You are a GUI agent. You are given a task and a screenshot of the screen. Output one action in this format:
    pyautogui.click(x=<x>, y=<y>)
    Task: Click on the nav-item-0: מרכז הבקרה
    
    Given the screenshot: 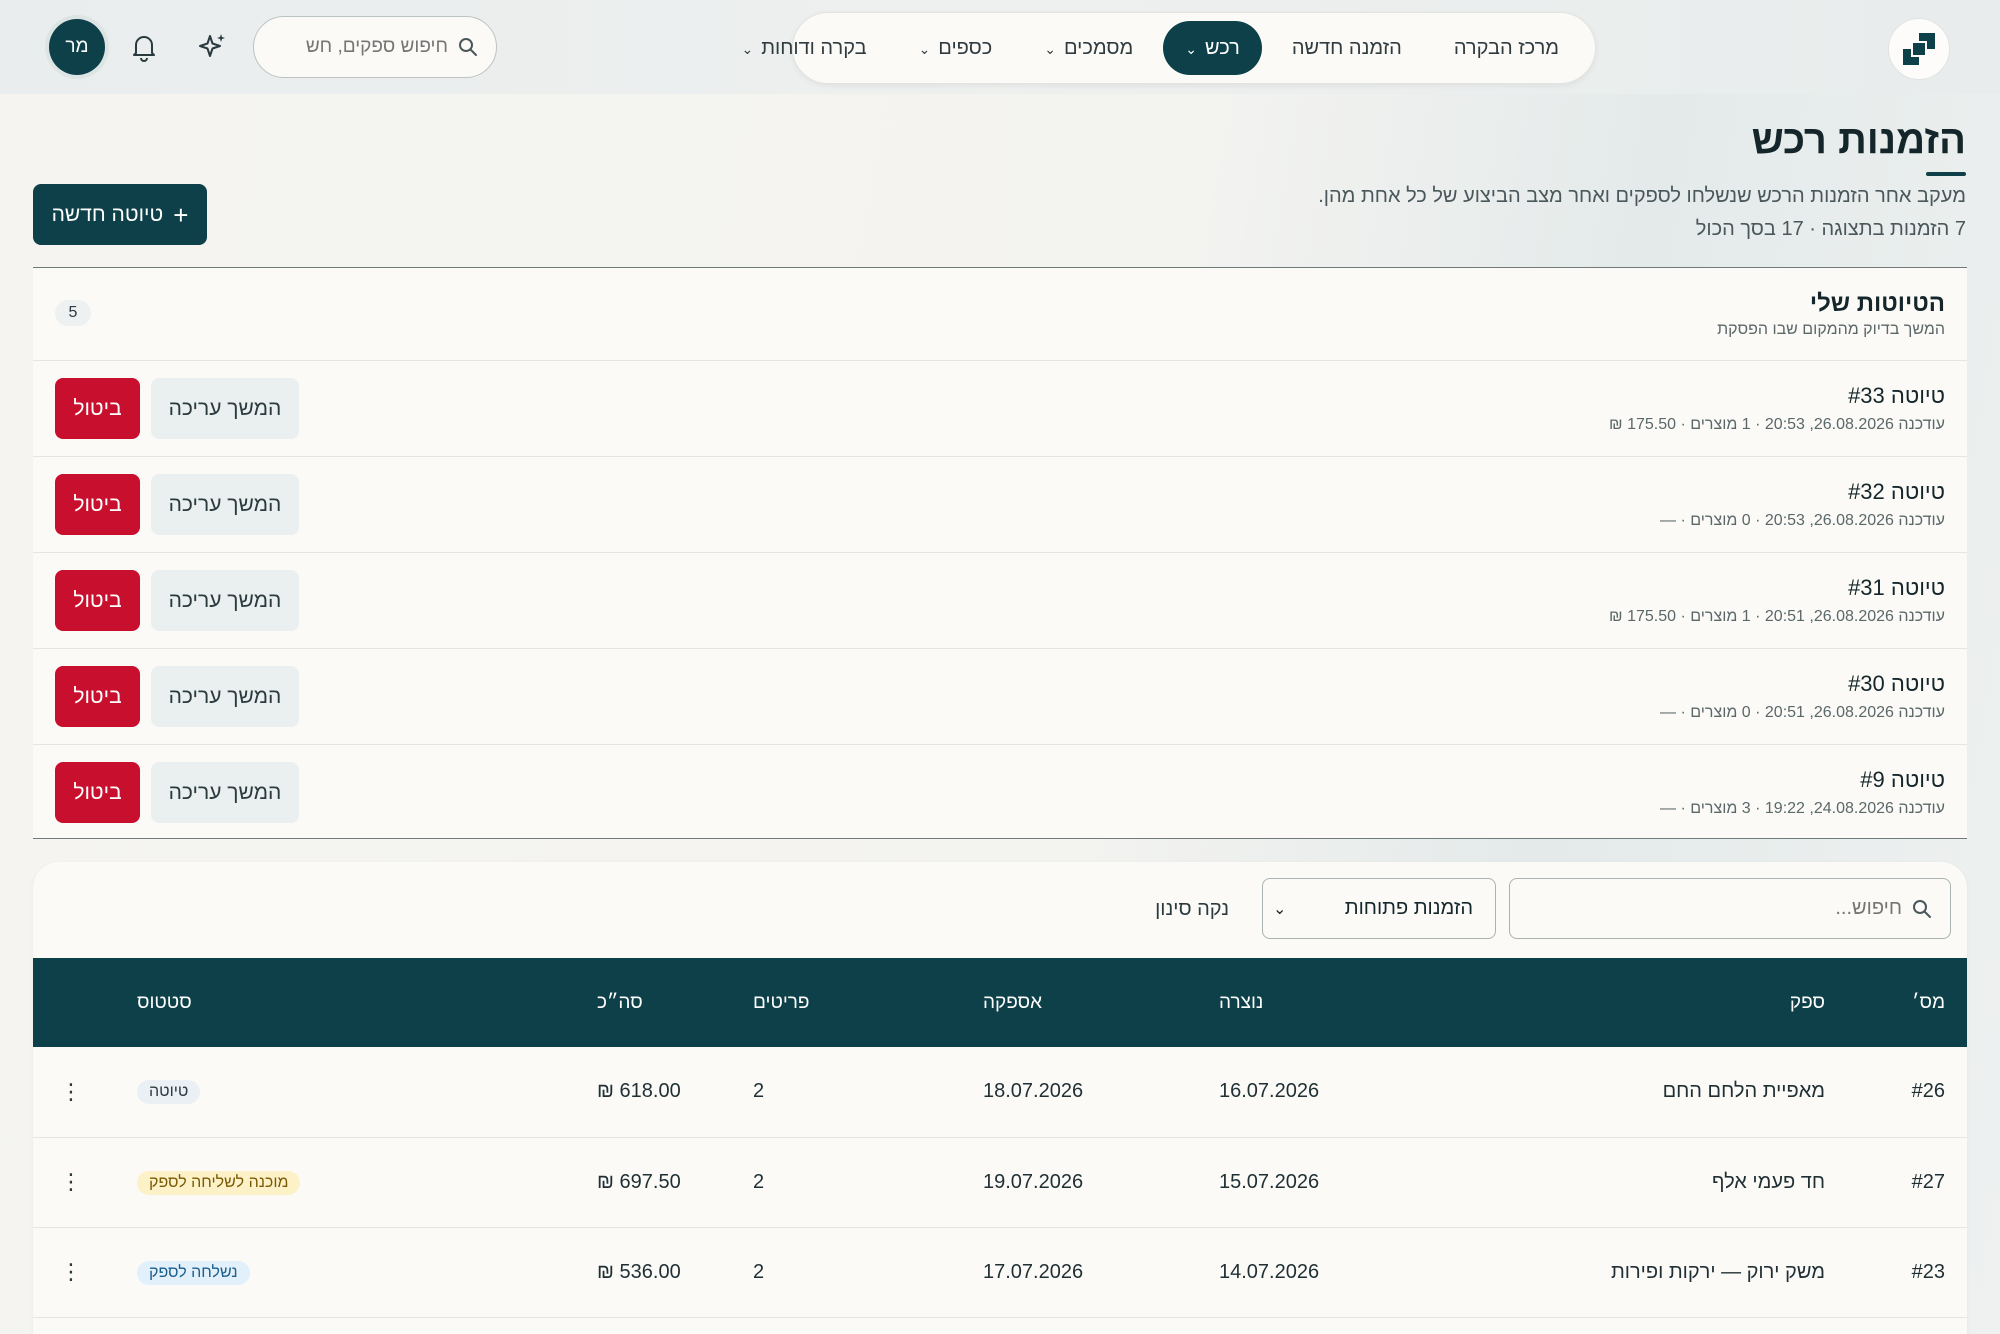 What is the action you would take?
    pyautogui.click(x=1506, y=48)
    